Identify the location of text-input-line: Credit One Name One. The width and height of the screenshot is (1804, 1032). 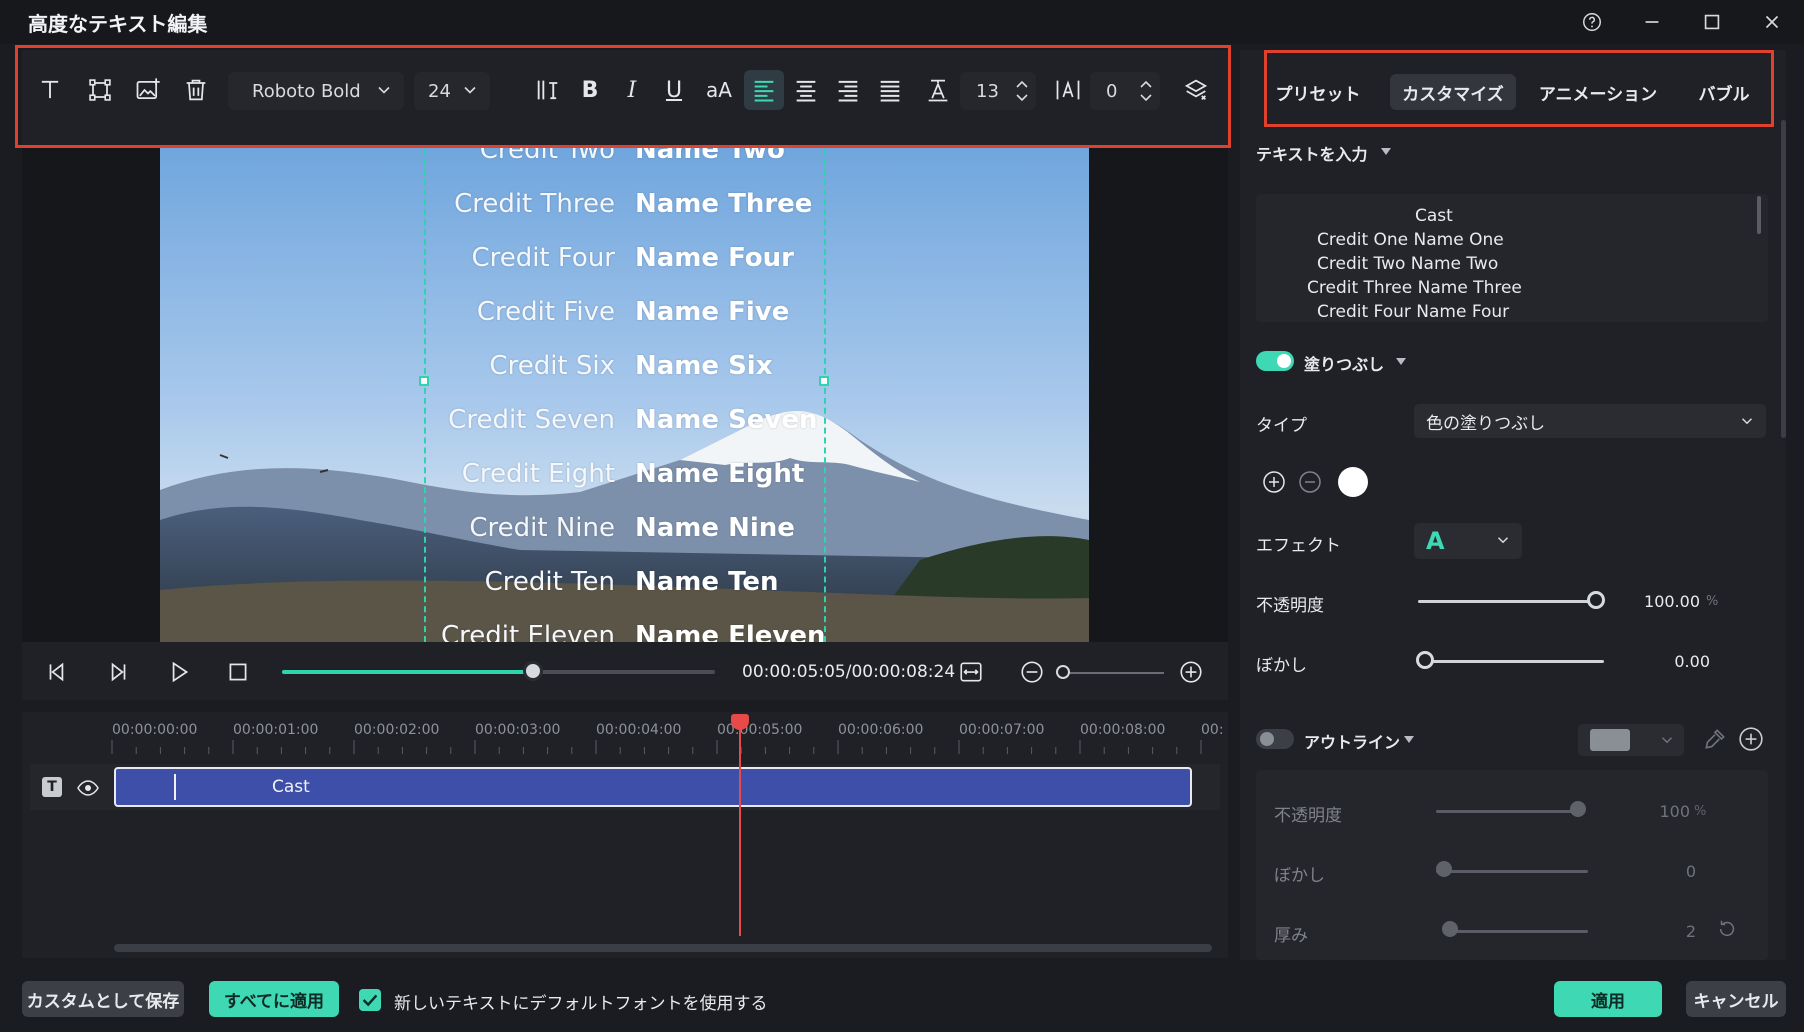
(1410, 240).